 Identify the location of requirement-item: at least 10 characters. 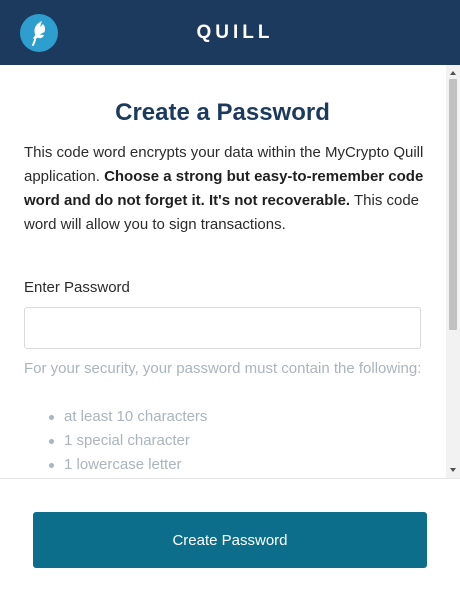
(224, 417).